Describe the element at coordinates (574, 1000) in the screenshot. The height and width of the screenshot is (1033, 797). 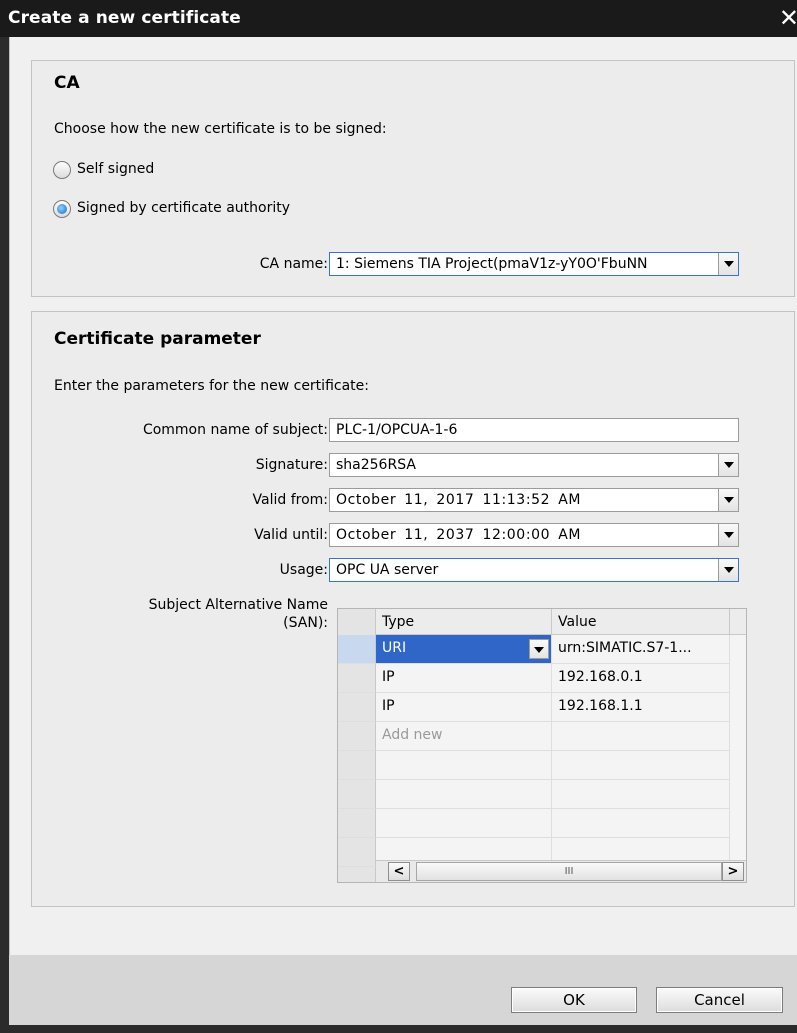
I see `ok-button: OK` at that location.